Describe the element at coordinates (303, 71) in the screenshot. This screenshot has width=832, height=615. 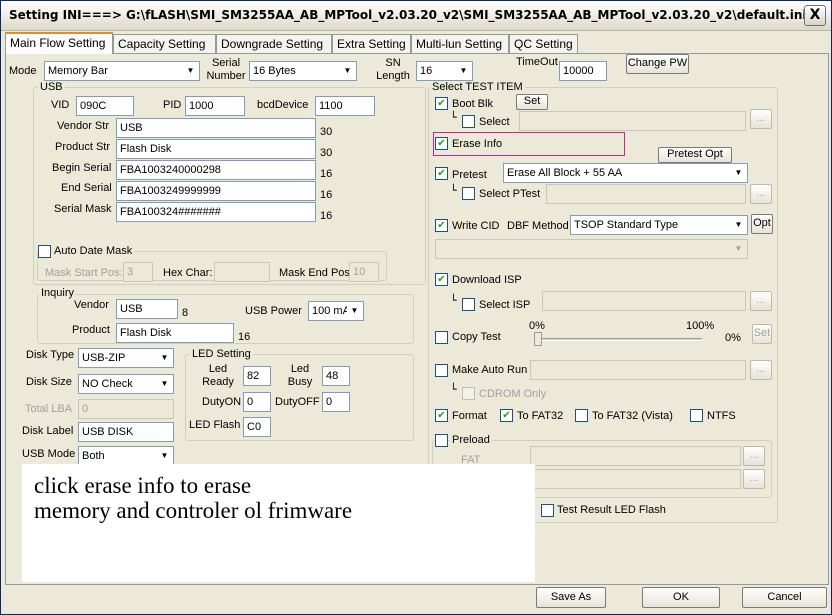
I see `serial-number-select: 16 Bytes ▼` at that location.